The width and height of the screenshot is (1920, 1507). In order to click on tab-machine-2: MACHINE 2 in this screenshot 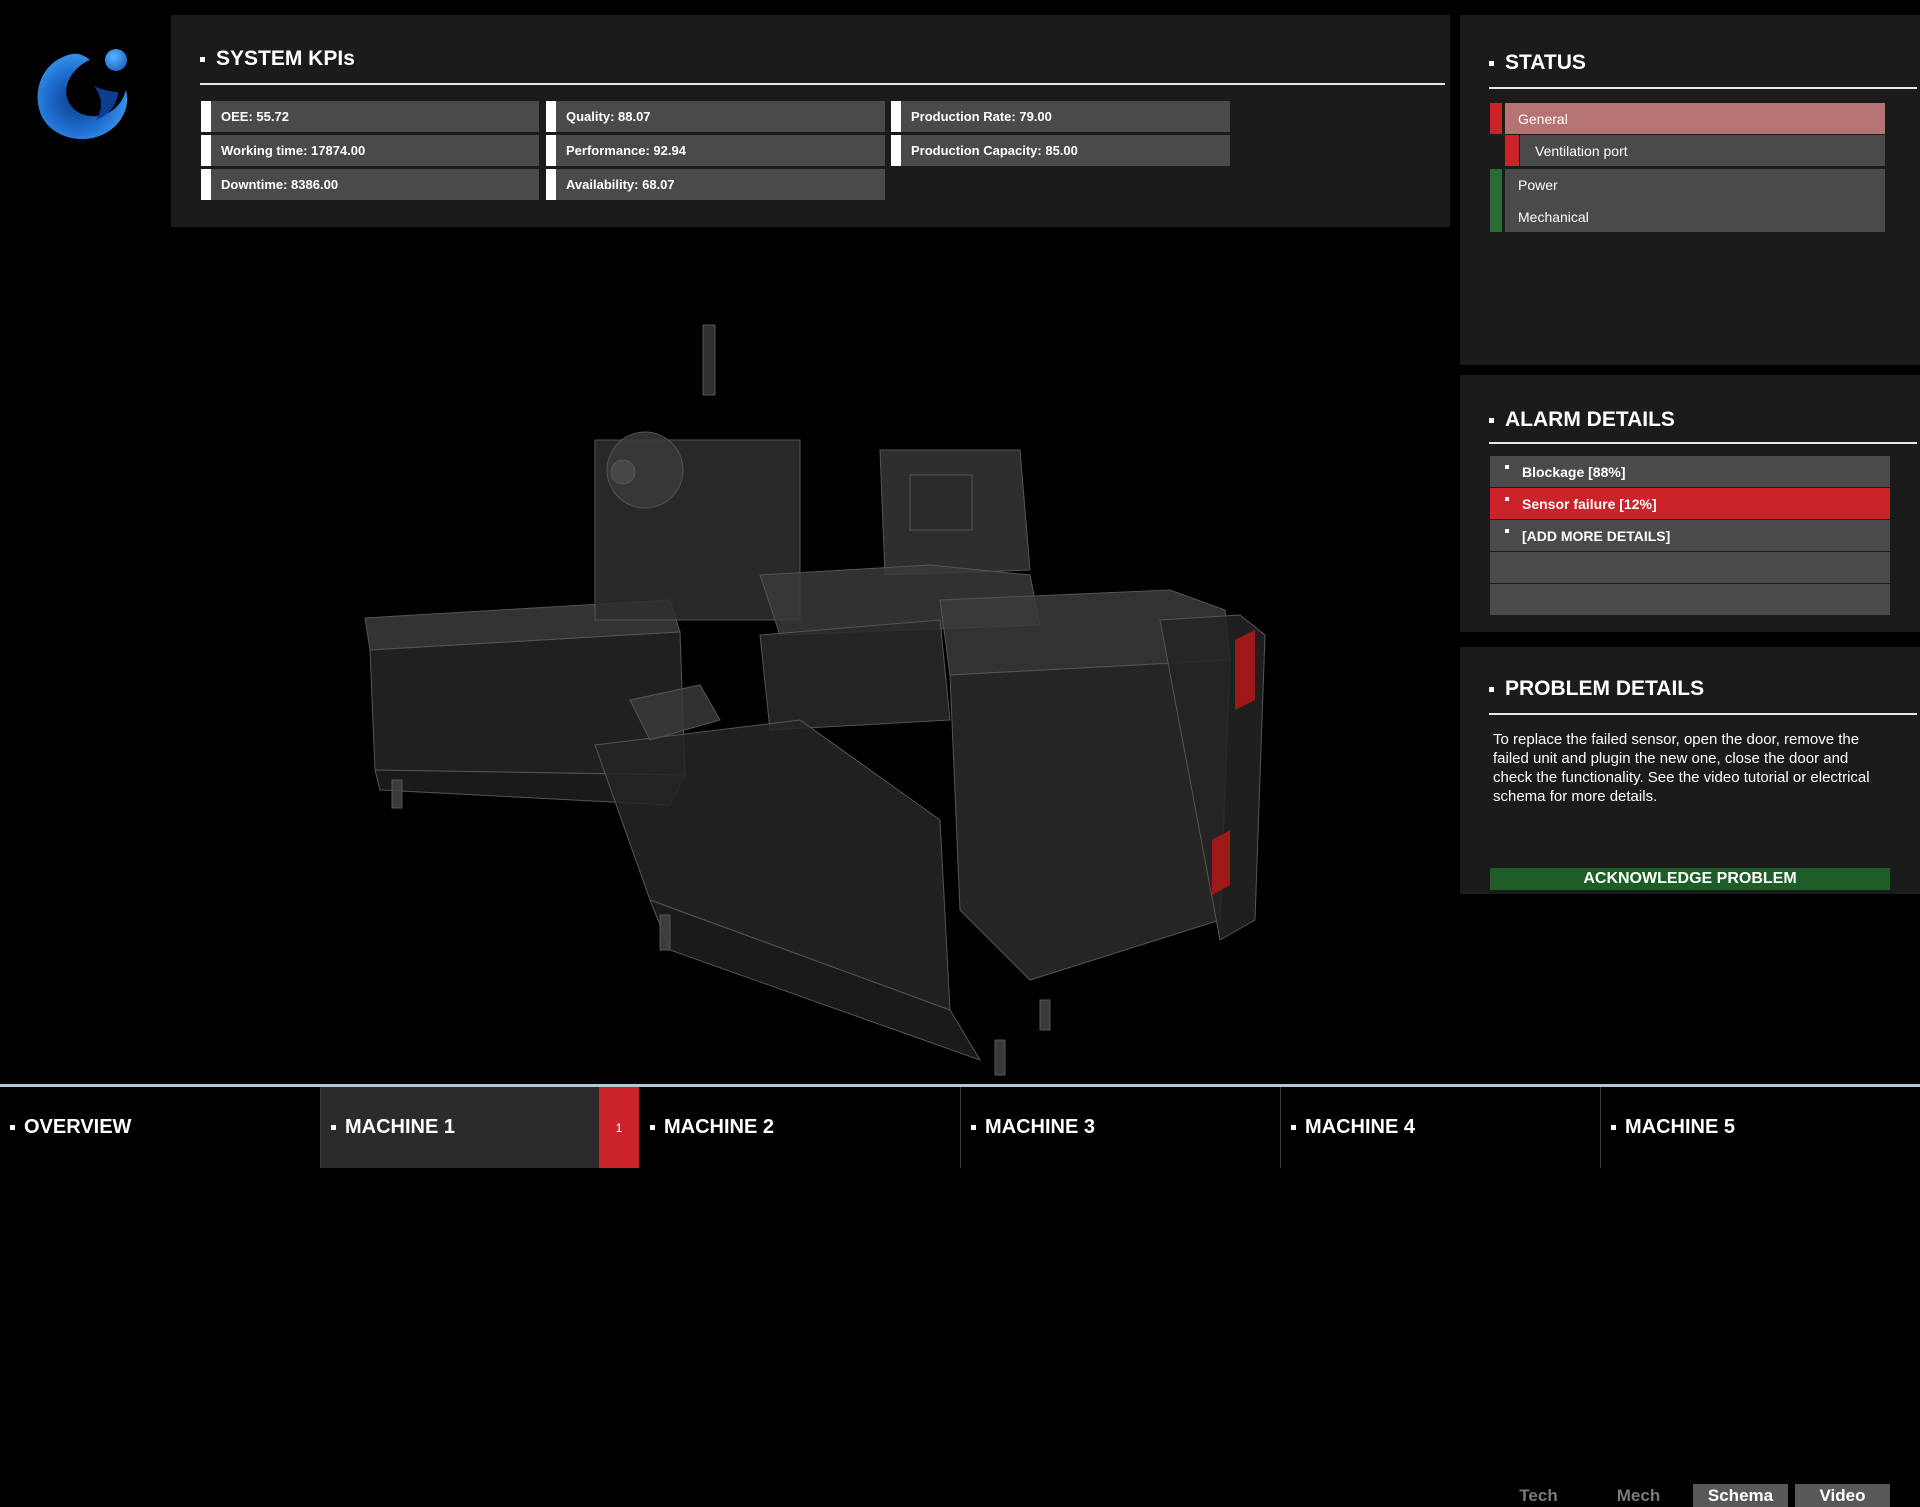, I will do `click(800, 1127)`.